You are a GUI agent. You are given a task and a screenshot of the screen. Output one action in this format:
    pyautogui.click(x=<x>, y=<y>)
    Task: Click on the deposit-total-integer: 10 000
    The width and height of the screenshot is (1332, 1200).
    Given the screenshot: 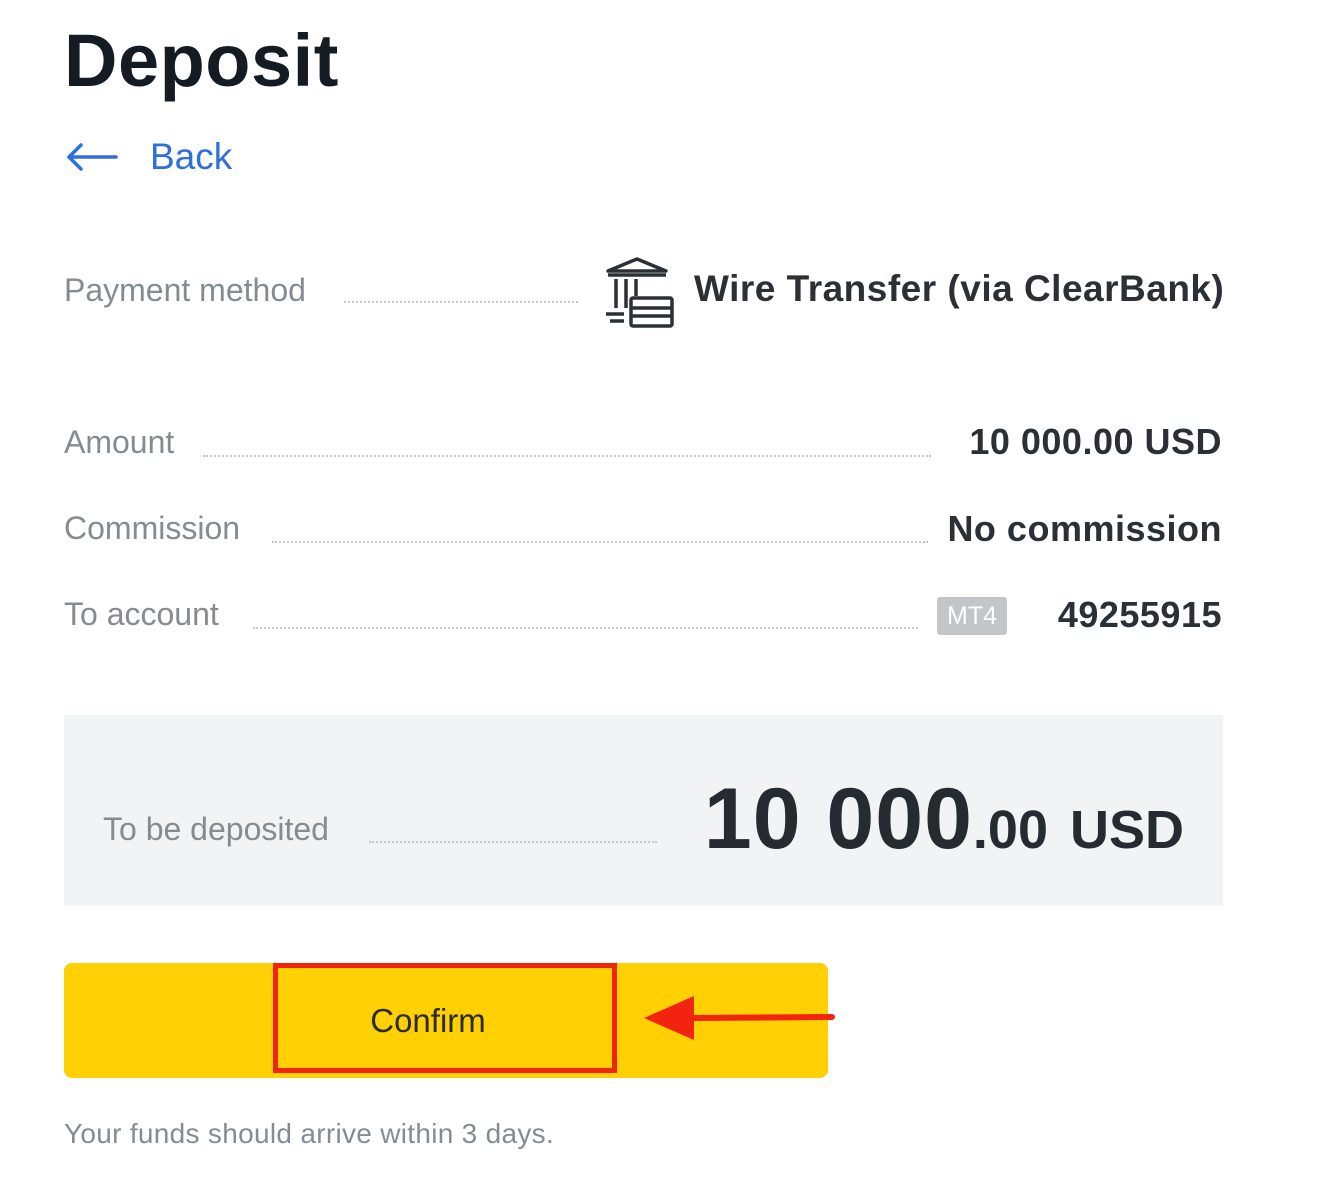 What is the action you would take?
    pyautogui.click(x=838, y=819)
    